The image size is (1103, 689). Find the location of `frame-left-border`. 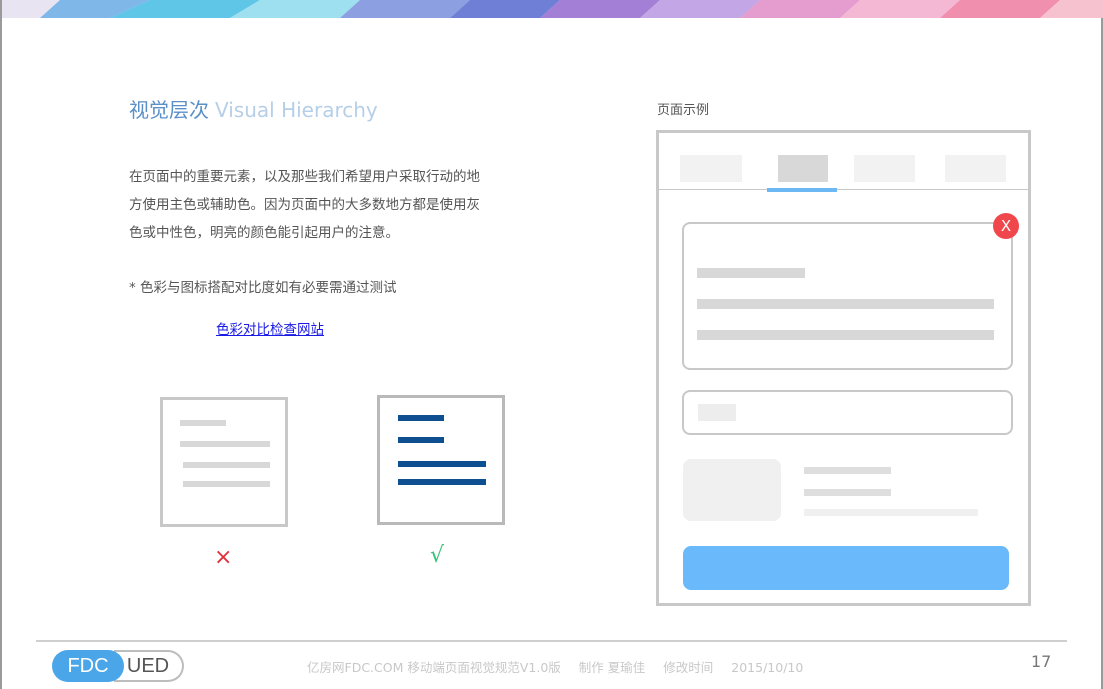

frame-left-border is located at coordinates (1, 344).